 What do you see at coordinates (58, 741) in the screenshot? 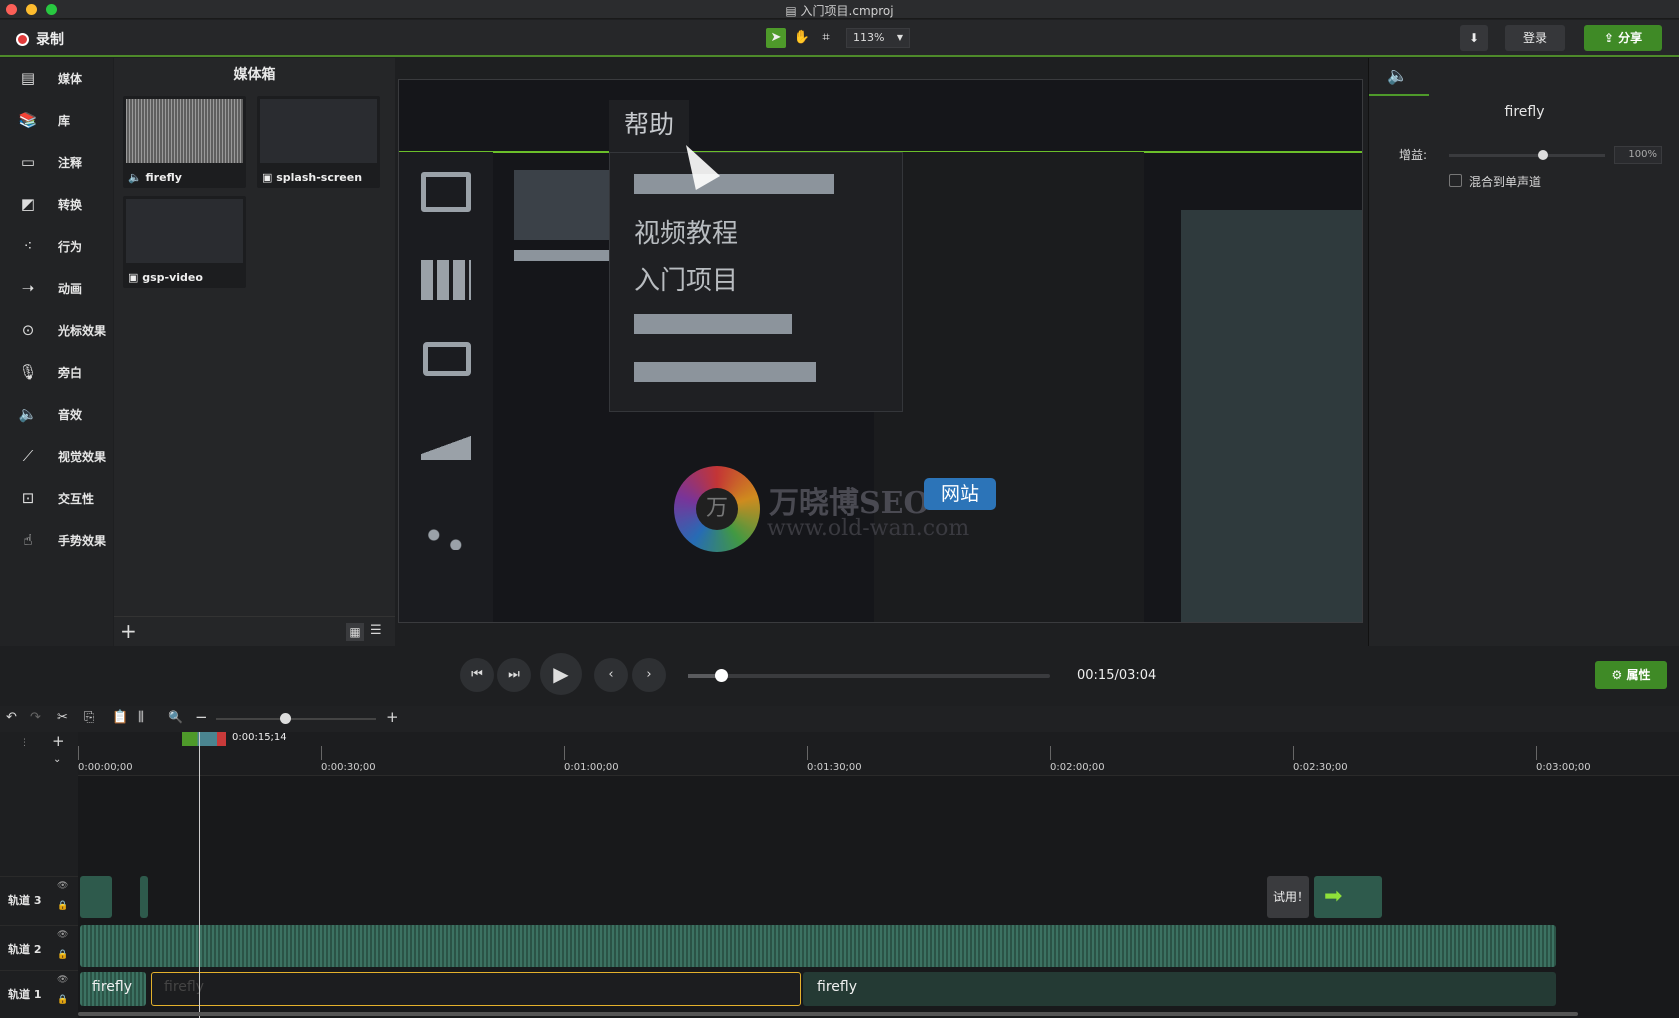
I see `add-track-icon: +` at bounding box center [58, 741].